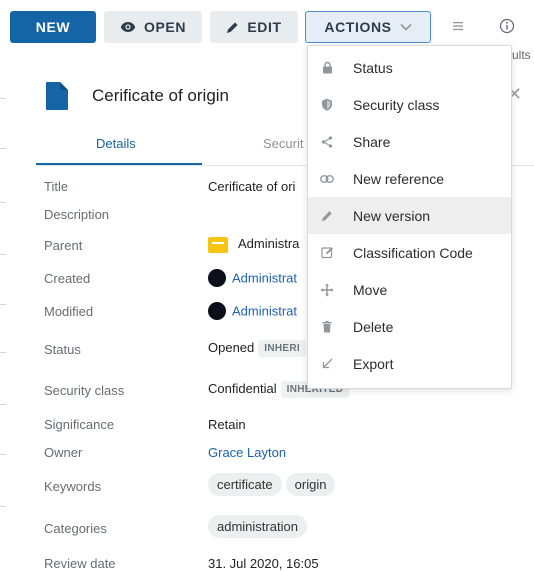 The width and height of the screenshot is (534, 571). I want to click on menu-item-move: Move, so click(409, 289).